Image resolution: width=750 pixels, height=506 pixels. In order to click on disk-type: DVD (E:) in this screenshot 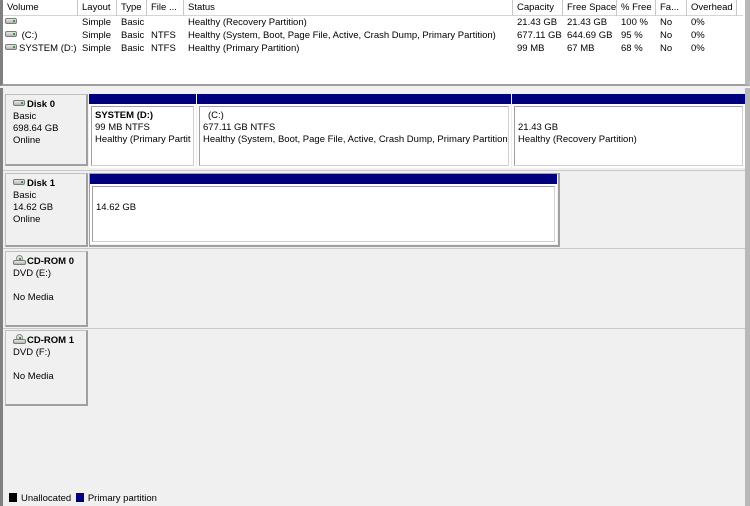, I will do `click(32, 273)`.